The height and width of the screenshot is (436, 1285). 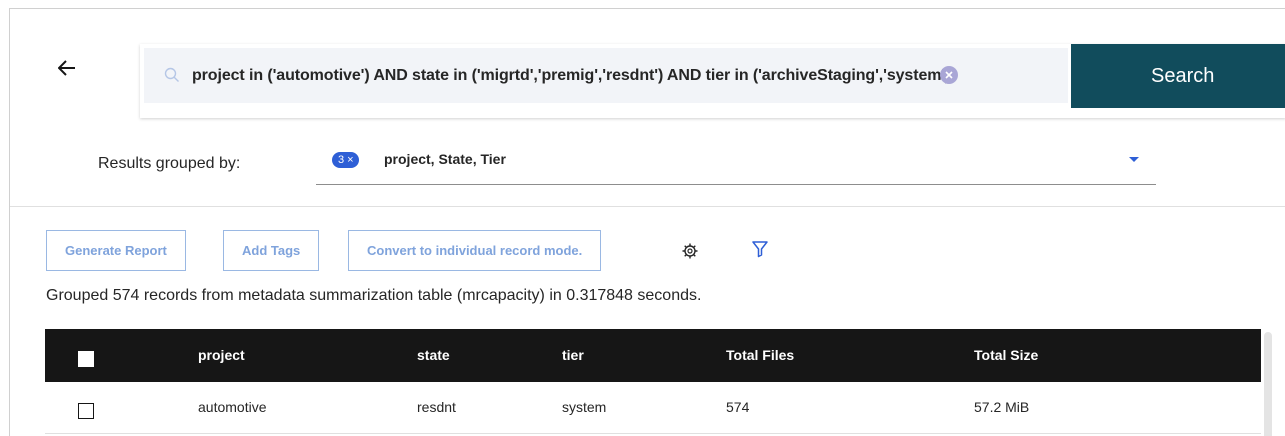 I want to click on cell-state: resdnt, so click(x=436, y=407).